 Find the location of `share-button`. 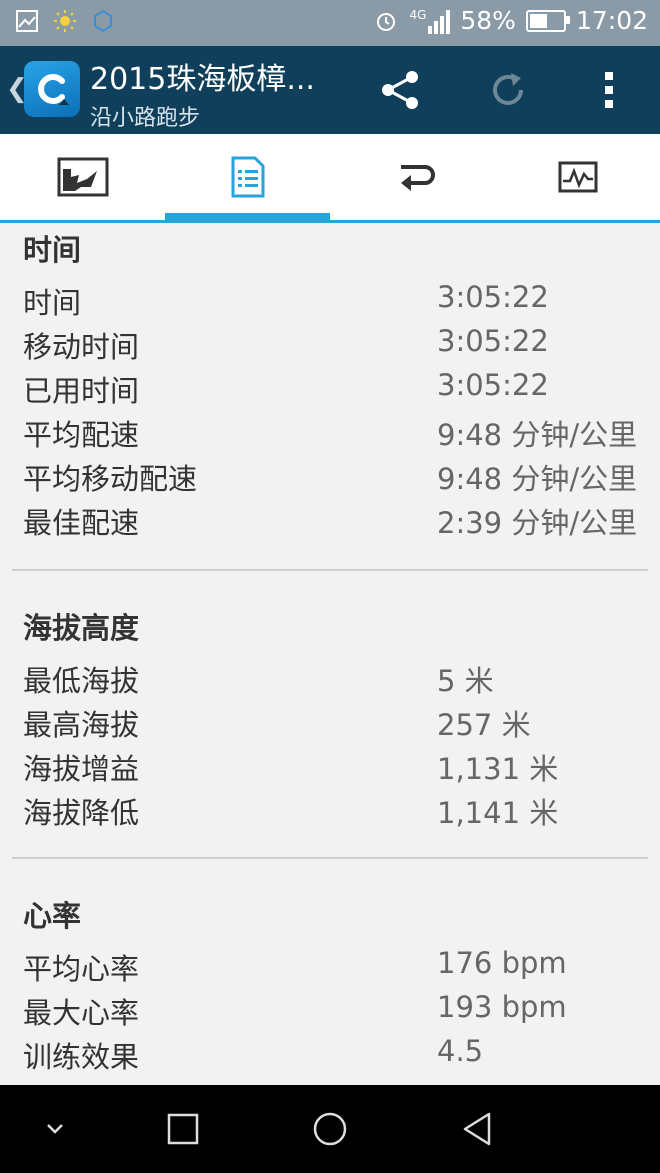

share-button is located at coordinates (400, 90).